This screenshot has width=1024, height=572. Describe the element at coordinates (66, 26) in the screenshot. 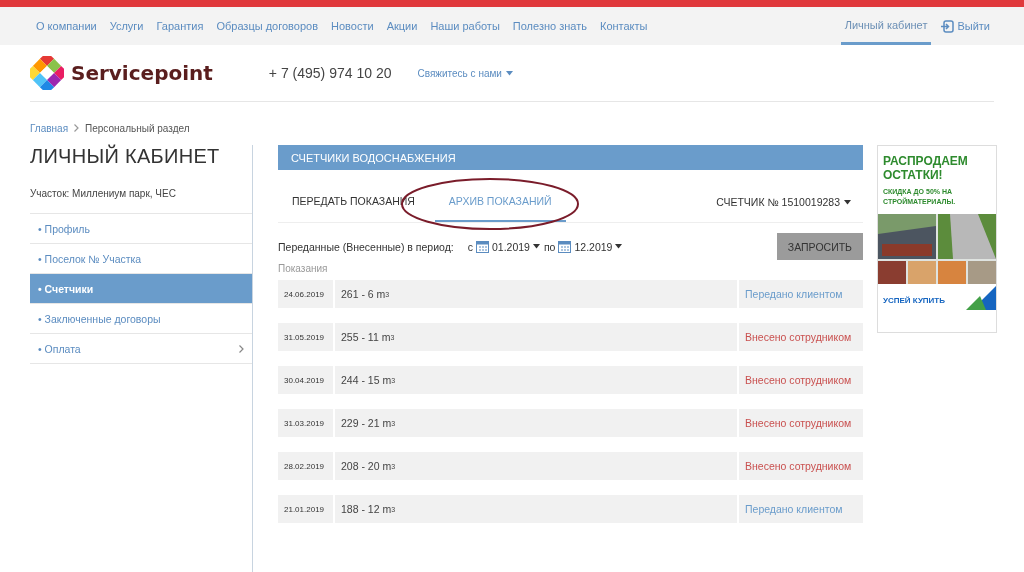

I see `nav-link: О компании` at that location.